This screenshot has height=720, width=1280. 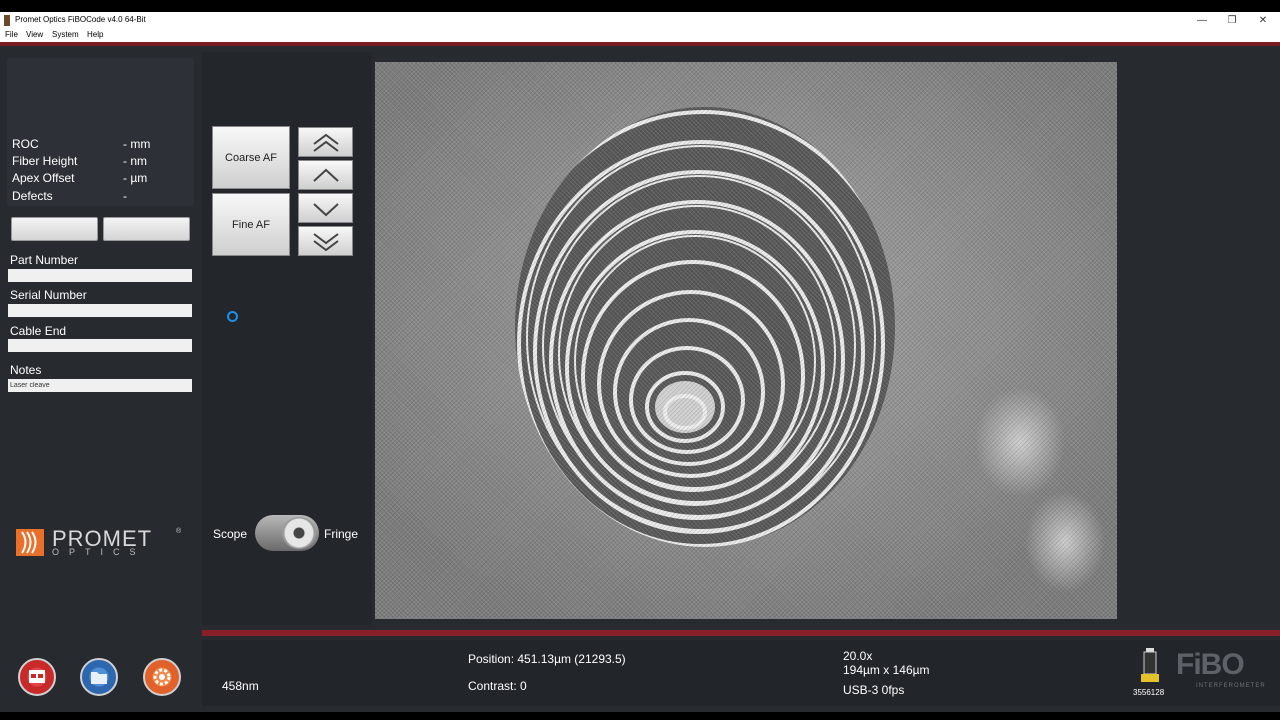 I want to click on gear-icon, so click(x=162, y=677).